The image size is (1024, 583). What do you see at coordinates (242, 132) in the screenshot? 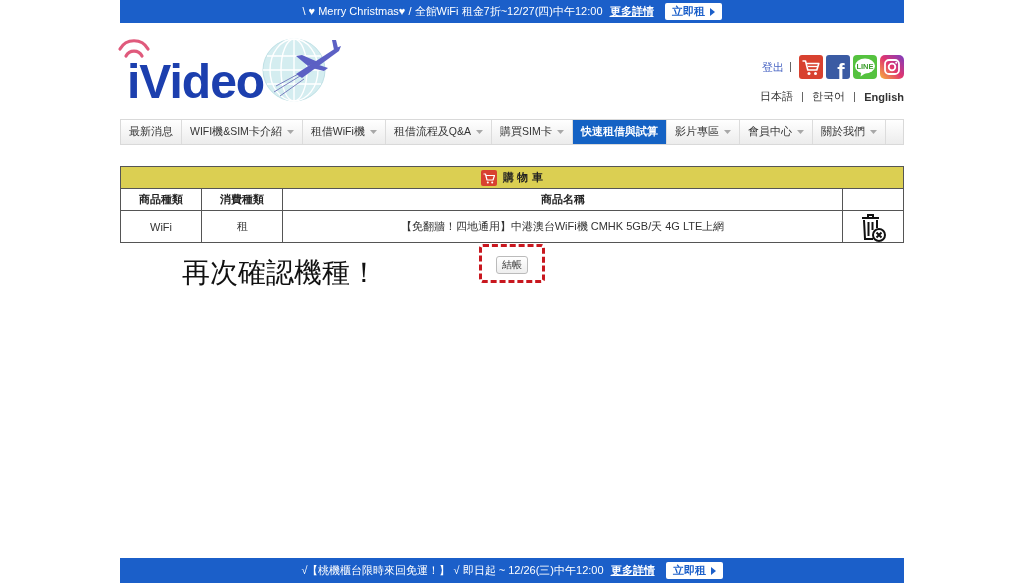
I see `nav-tab: WIFI機&SIM卡介紹` at bounding box center [242, 132].